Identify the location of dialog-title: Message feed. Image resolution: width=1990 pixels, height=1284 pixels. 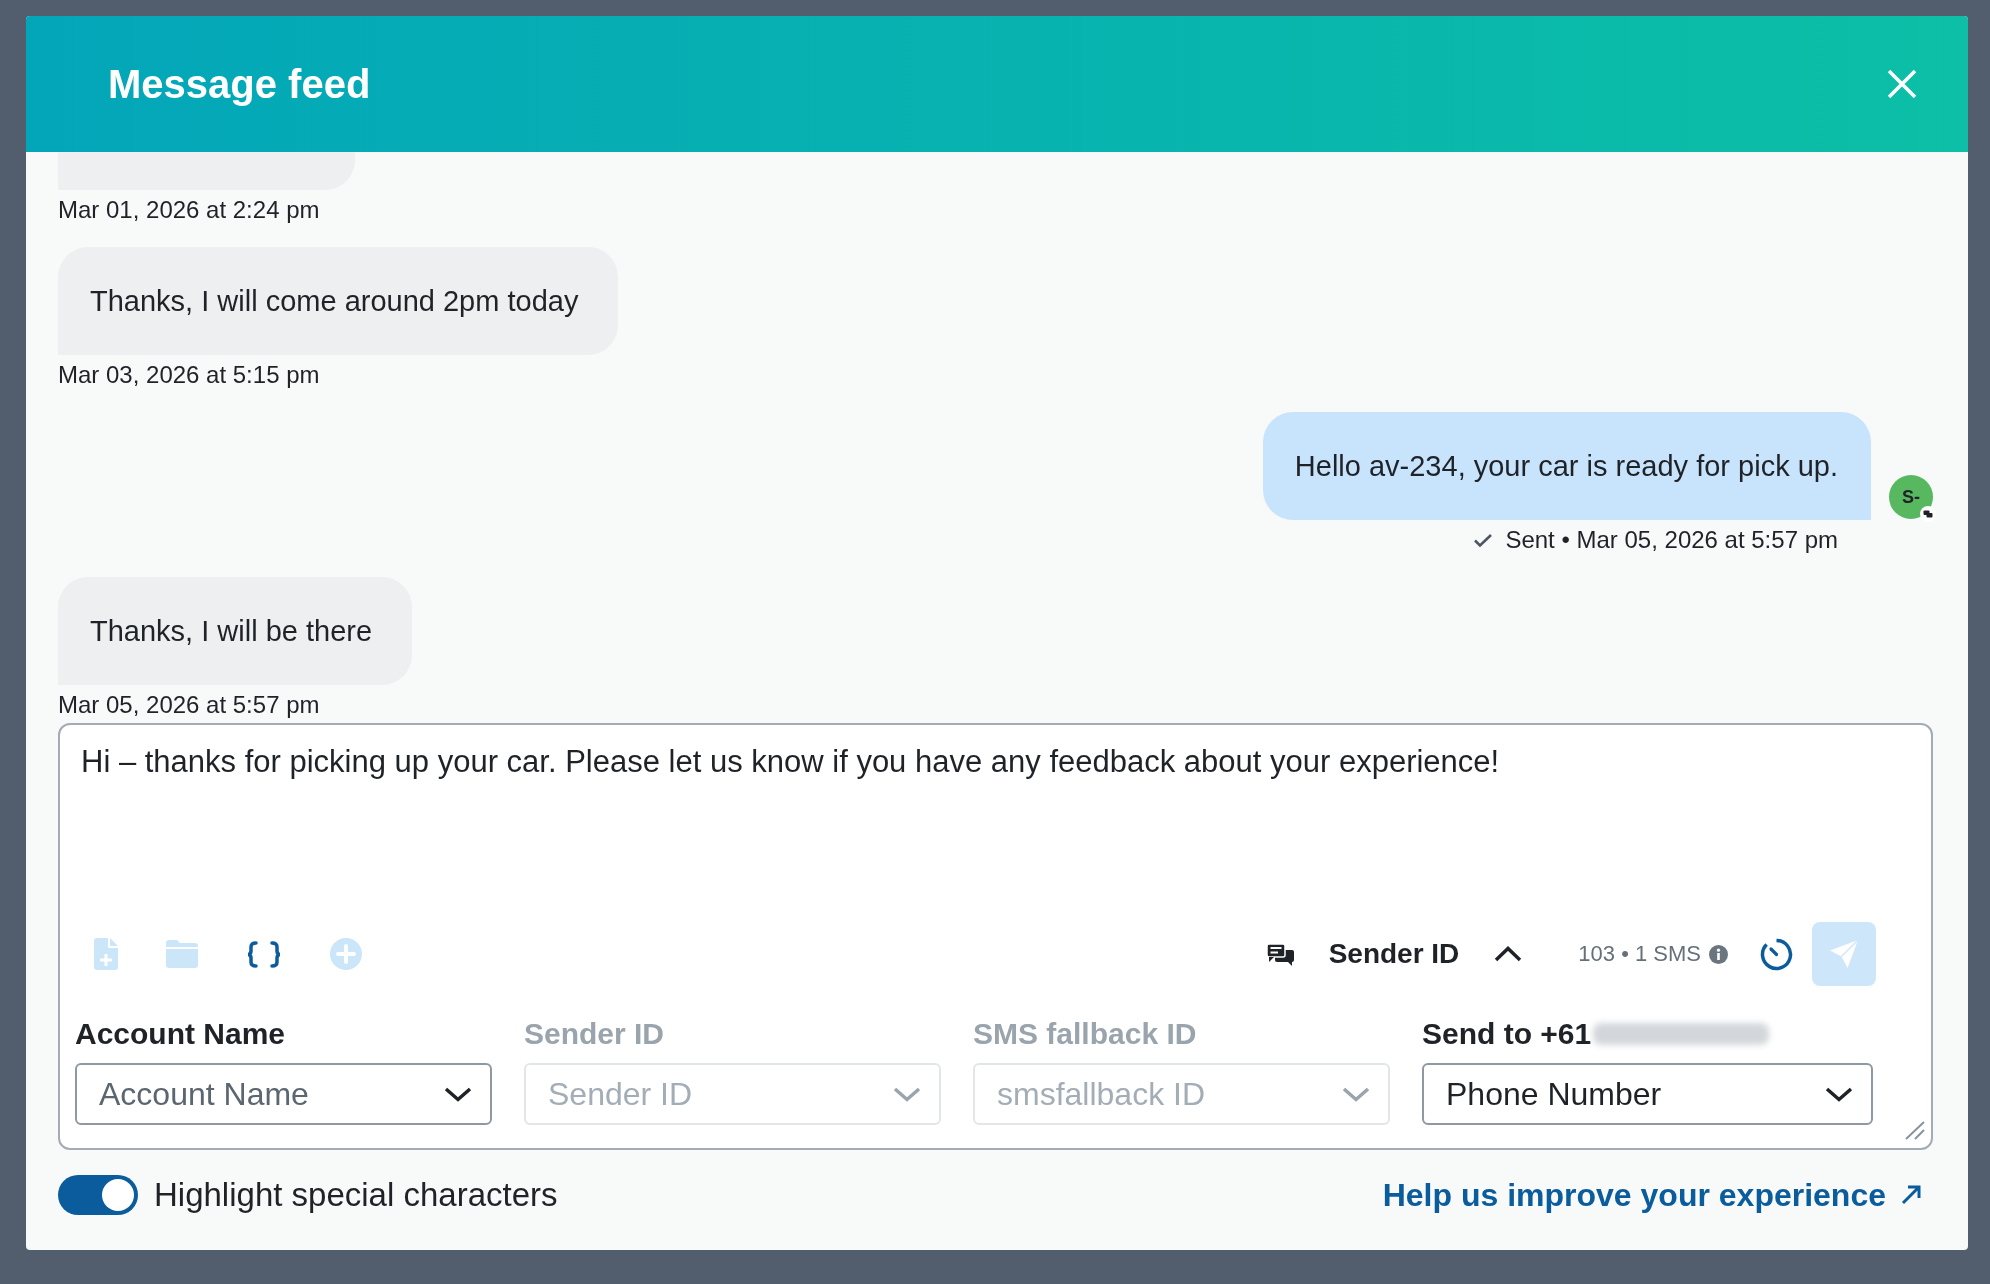
(239, 84).